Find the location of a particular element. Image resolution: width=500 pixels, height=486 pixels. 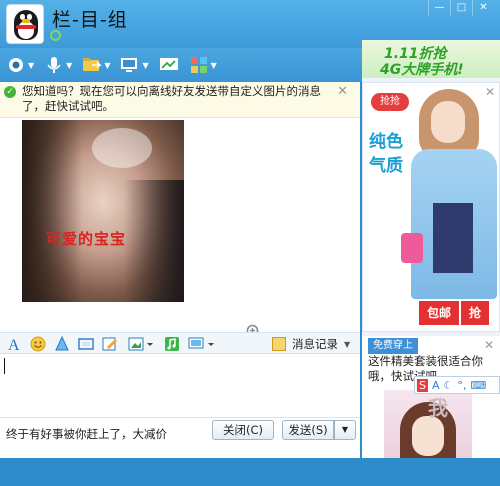

input-toolbar: A 消息记录 ▼ is located at coordinates (180, 343).